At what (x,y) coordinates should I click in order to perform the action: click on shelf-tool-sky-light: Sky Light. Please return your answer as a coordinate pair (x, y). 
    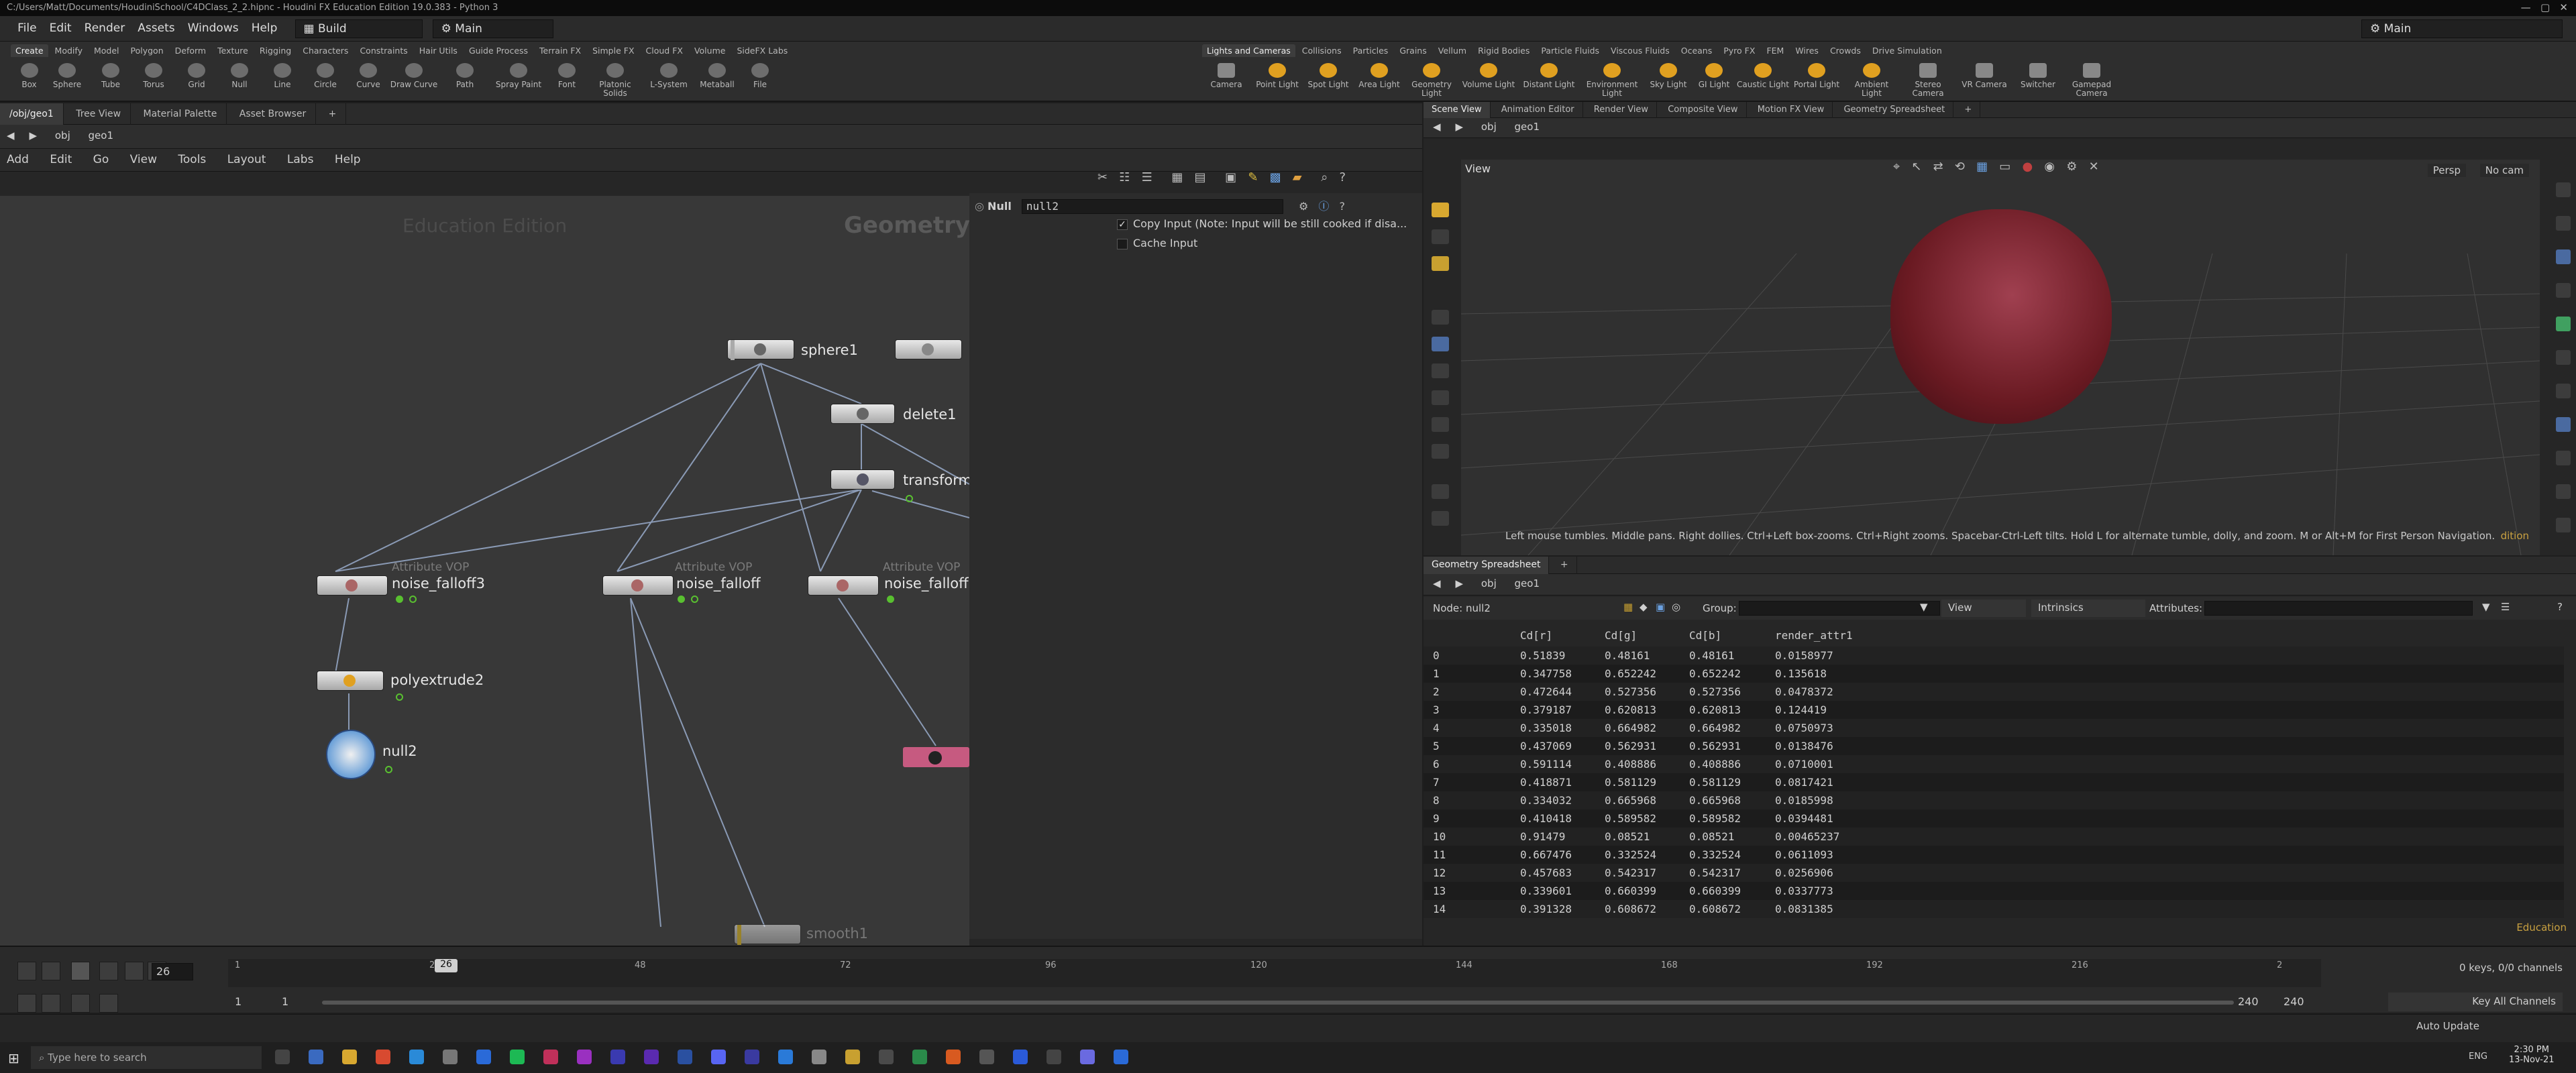
    Looking at the image, I should click on (1668, 75).